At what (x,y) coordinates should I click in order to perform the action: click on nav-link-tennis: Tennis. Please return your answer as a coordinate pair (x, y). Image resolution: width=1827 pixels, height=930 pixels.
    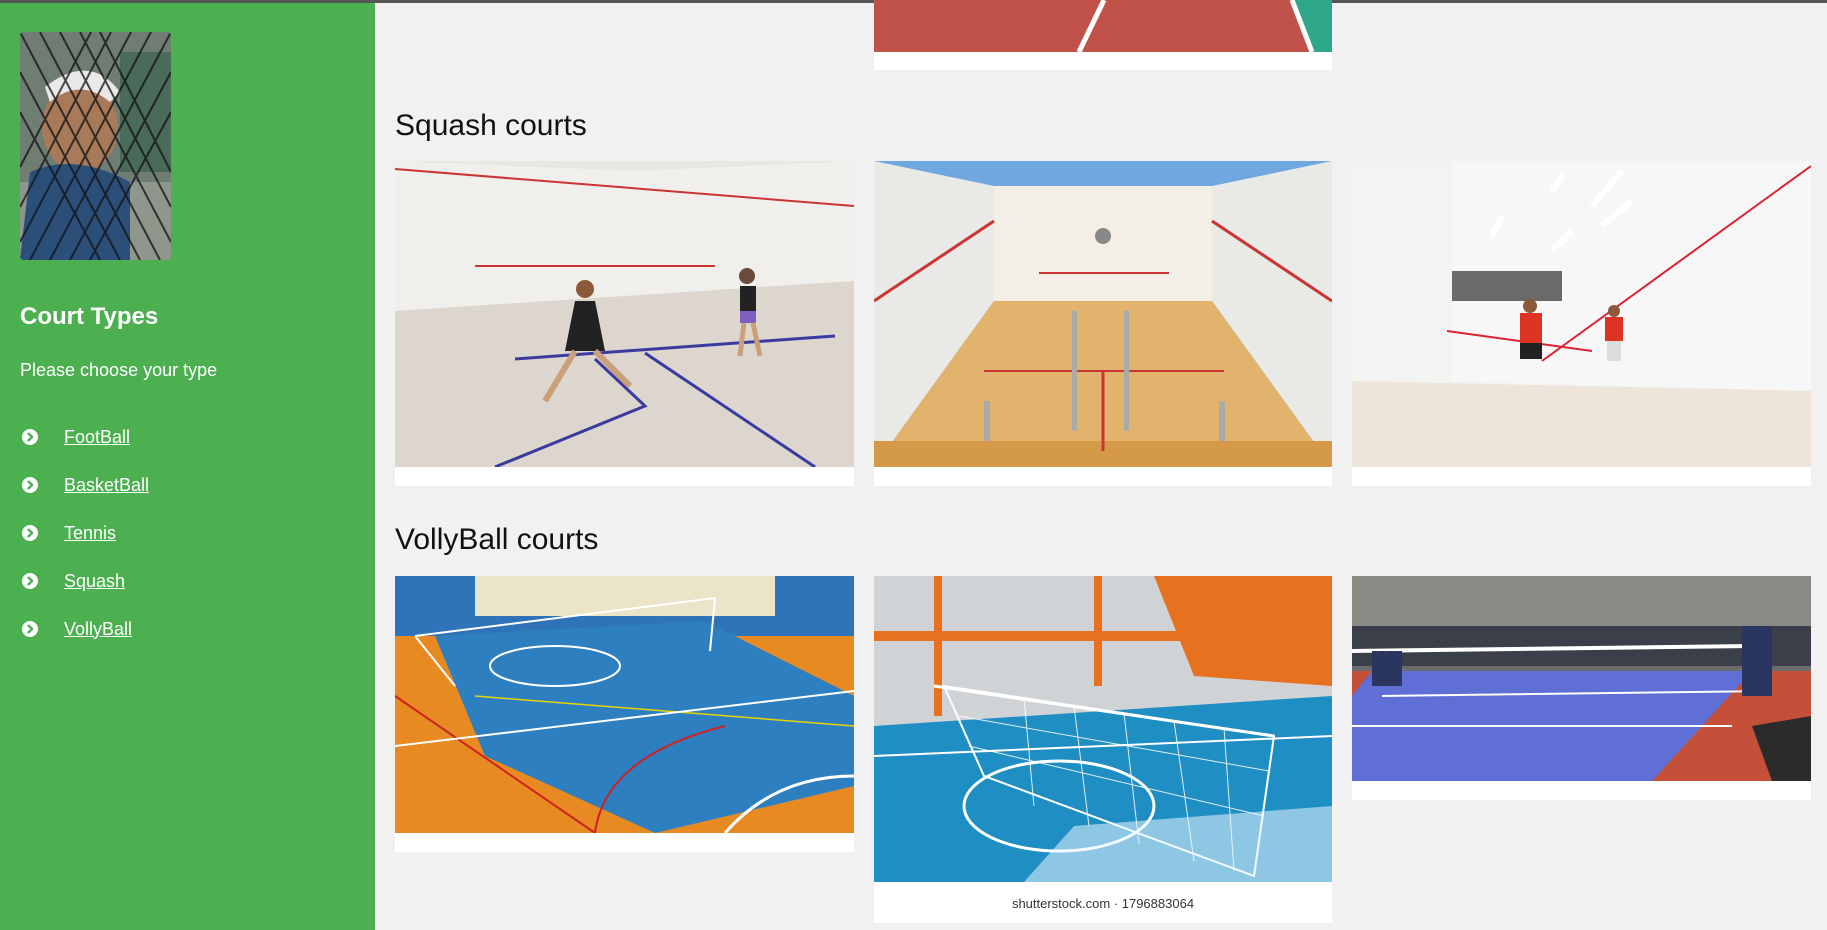
    Looking at the image, I should click on (90, 533).